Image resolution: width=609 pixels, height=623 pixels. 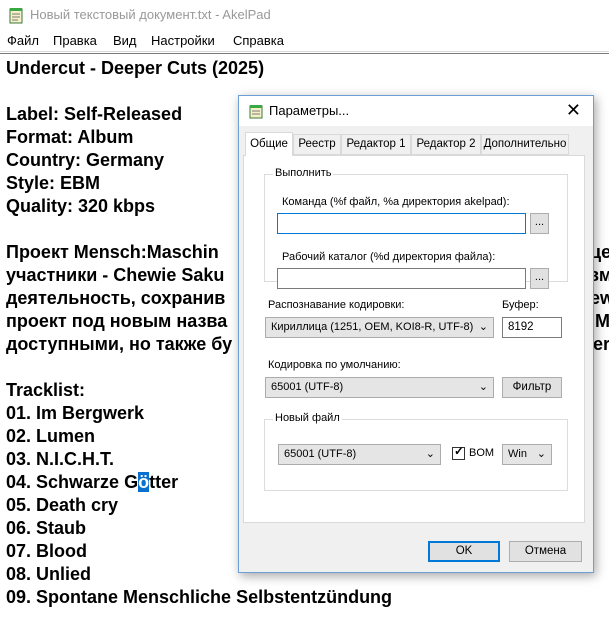 I want to click on encoding-detect-combo: Кириллица (1251, OEM, KOI8-R, UTF-8) ⌄, so click(x=379, y=327).